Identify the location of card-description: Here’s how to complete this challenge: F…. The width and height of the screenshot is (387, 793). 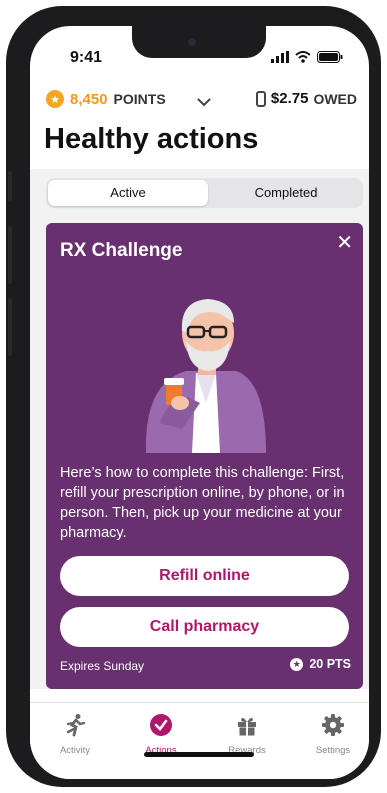
(202, 503).